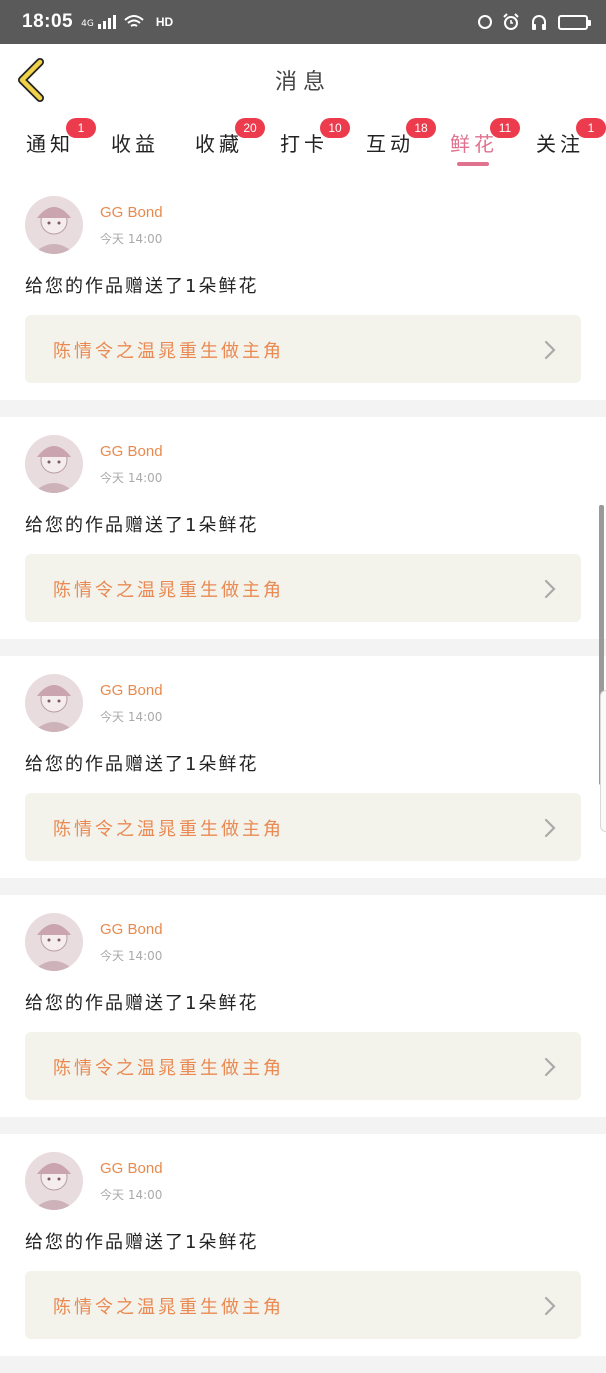 The width and height of the screenshot is (606, 1373). What do you see at coordinates (250, 128) in the screenshot?
I see `tab-badge: 20` at bounding box center [250, 128].